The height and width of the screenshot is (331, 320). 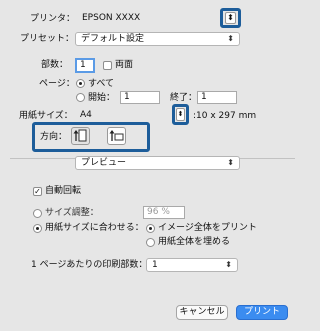 I want to click on copies-field: 1, so click(x=85, y=65).